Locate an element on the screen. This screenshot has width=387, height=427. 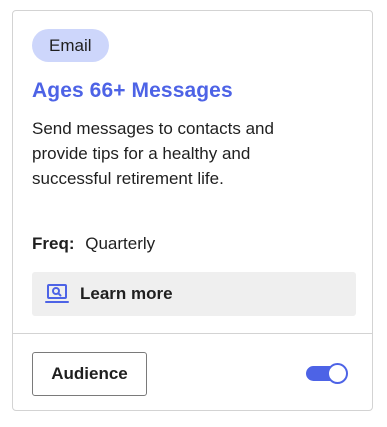
laptop-search-icon is located at coordinates (57, 294).